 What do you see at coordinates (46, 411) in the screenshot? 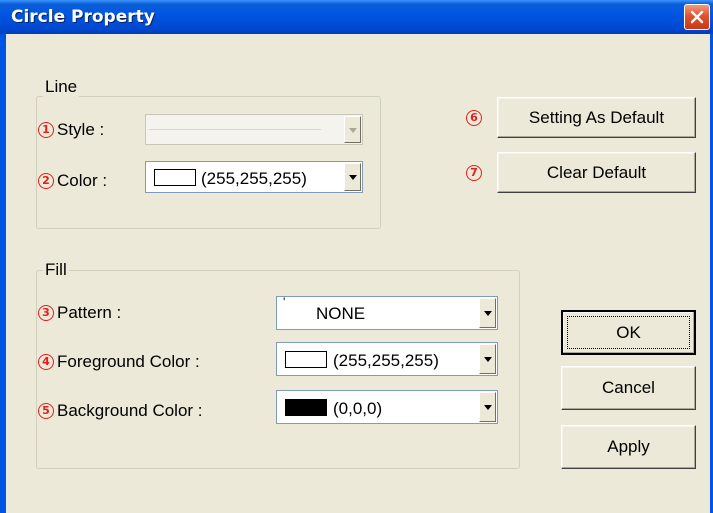
I see `marker-5: 5` at bounding box center [46, 411].